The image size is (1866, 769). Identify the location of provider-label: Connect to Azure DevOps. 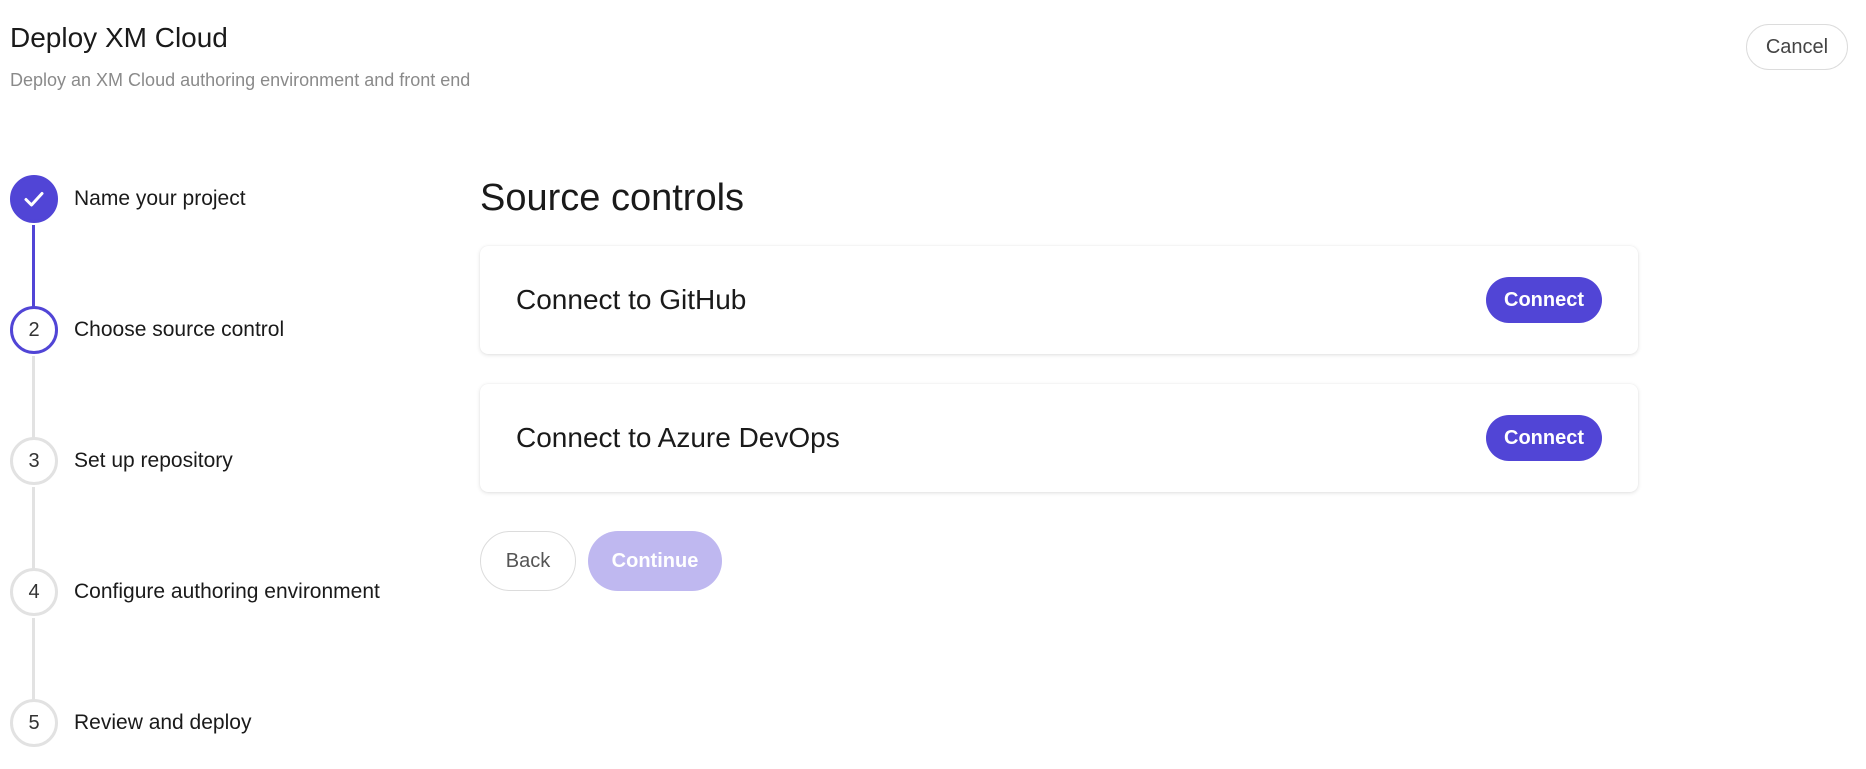
(678, 437).